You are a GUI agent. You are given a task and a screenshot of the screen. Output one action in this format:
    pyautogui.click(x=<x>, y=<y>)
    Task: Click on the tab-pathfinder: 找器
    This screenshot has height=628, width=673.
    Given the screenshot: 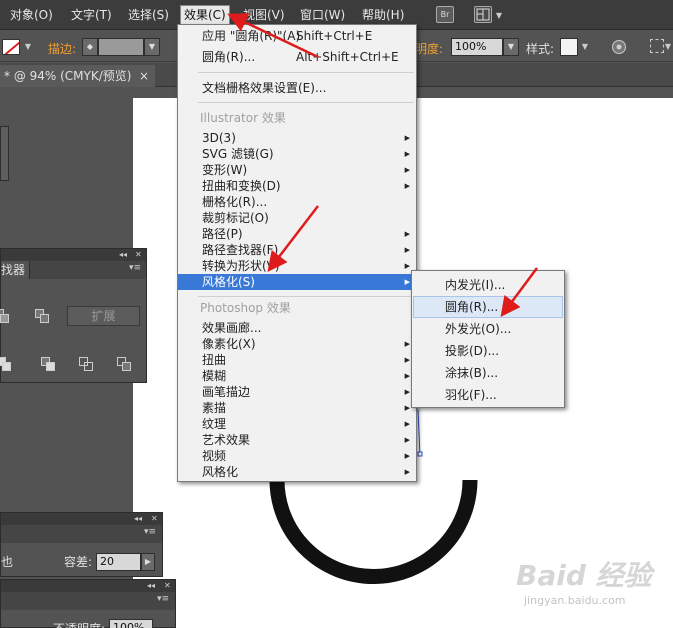 What is the action you would take?
    pyautogui.click(x=16, y=270)
    